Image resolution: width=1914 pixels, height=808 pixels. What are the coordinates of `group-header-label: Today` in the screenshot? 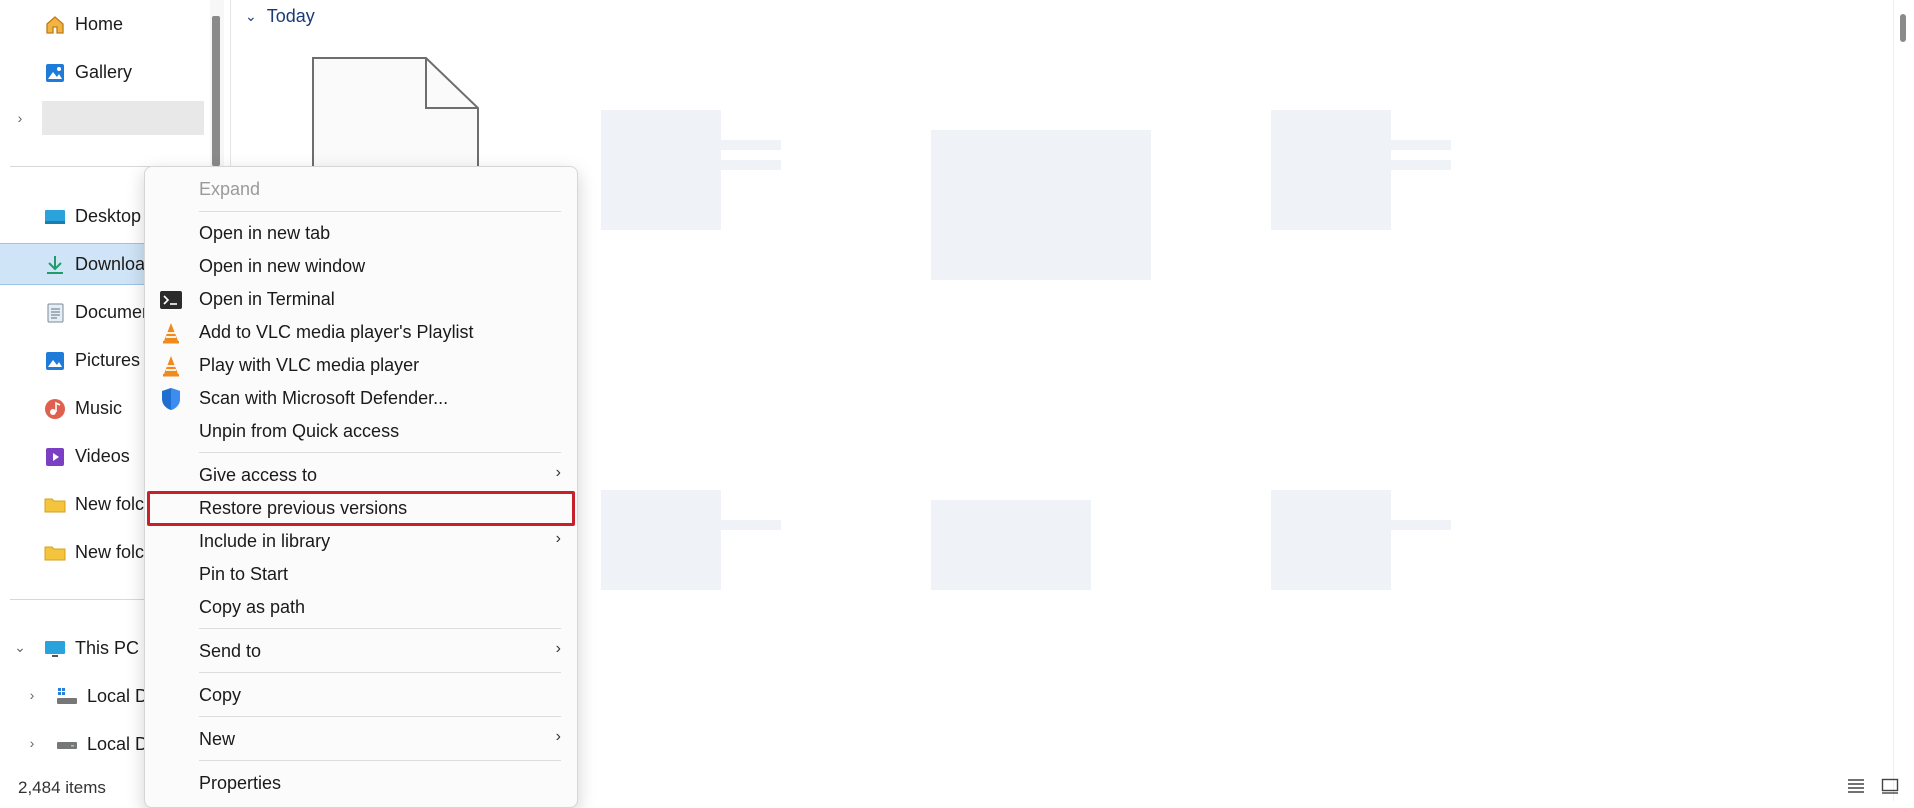 It's located at (290, 16).